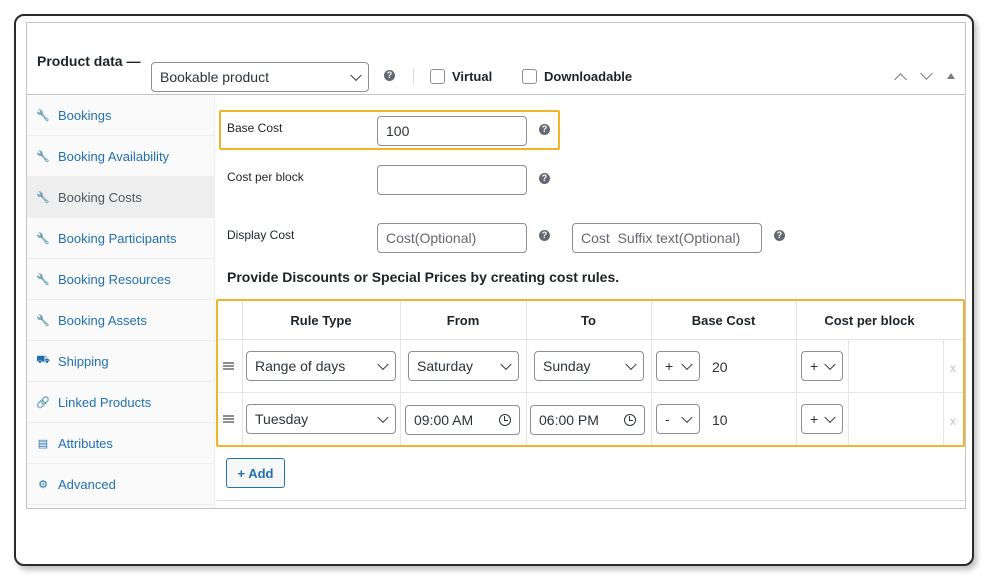 The image size is (989, 577). Describe the element at coordinates (926, 73) in the screenshot. I see `move-down-icon` at that location.